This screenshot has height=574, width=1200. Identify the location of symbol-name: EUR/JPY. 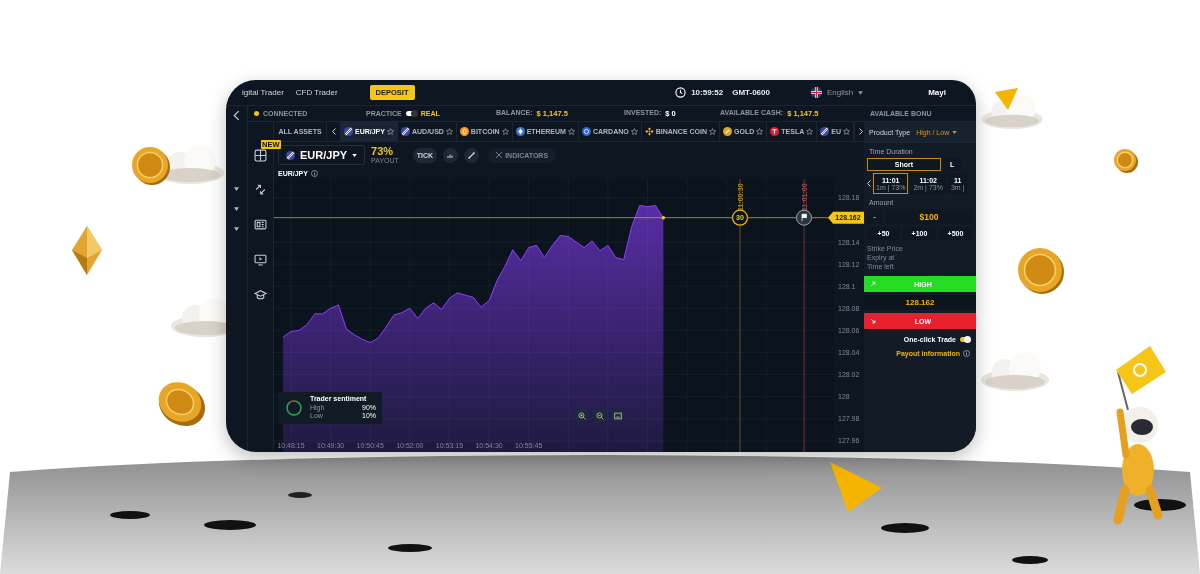
(324, 155).